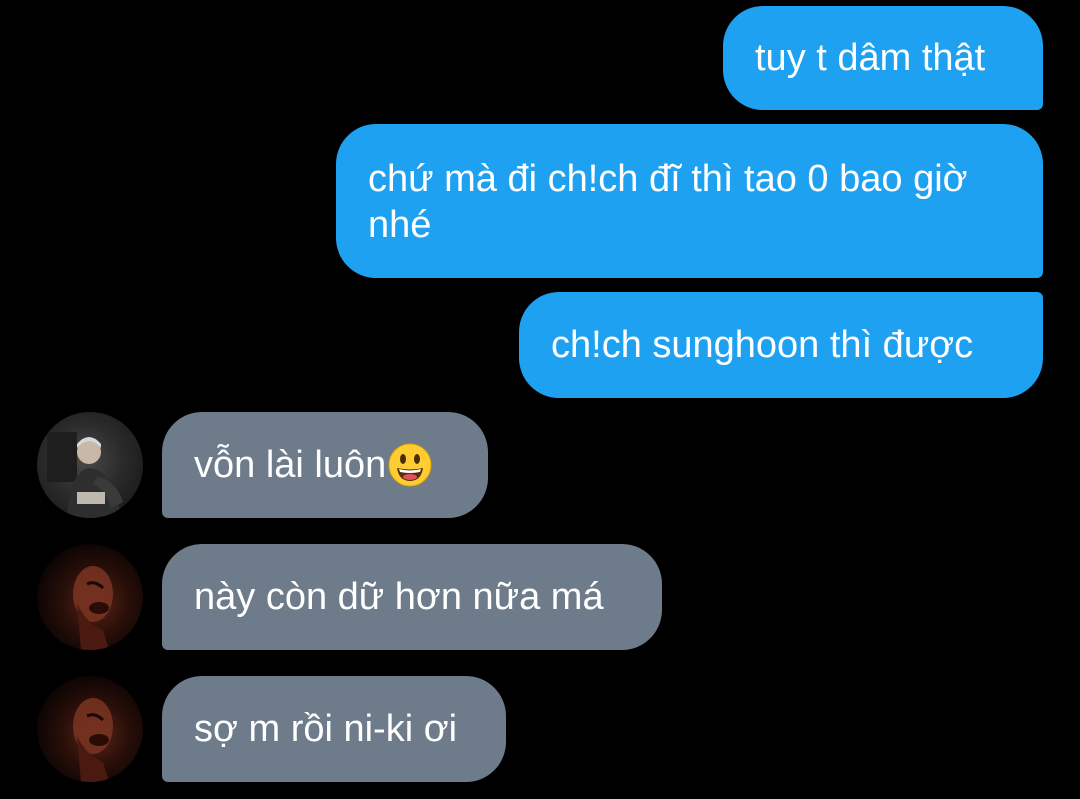 Image resolution: width=1080 pixels, height=799 pixels. I want to click on message-text: sợ m rồi ni-ki ơi, so click(326, 729).